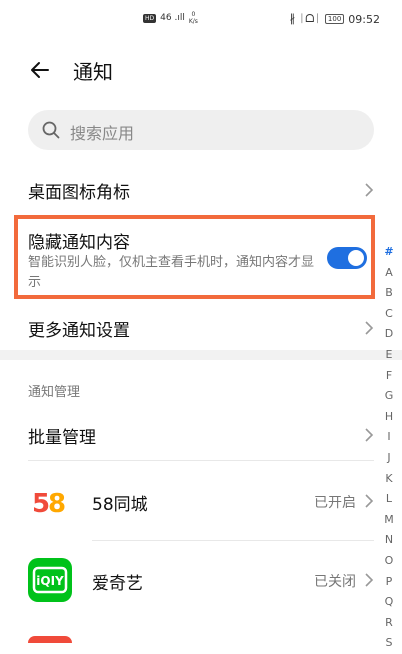 This screenshot has width=402, height=654. I want to click on alphabet-index-letter: A, so click(389, 273).